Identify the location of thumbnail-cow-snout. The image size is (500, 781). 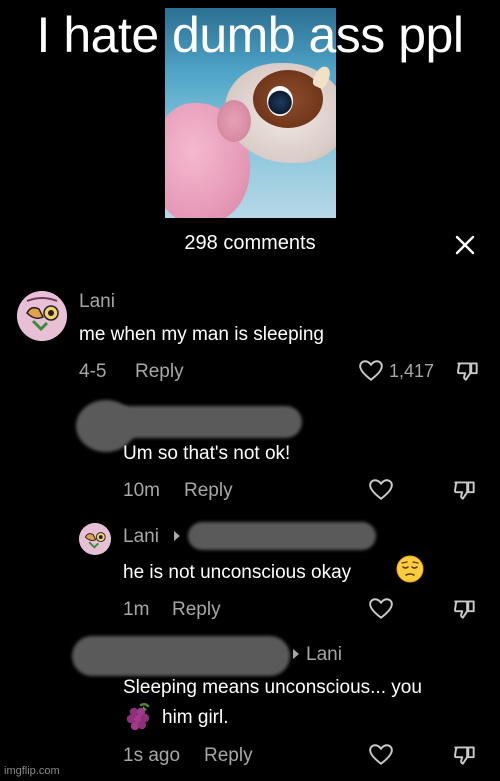
(234, 121).